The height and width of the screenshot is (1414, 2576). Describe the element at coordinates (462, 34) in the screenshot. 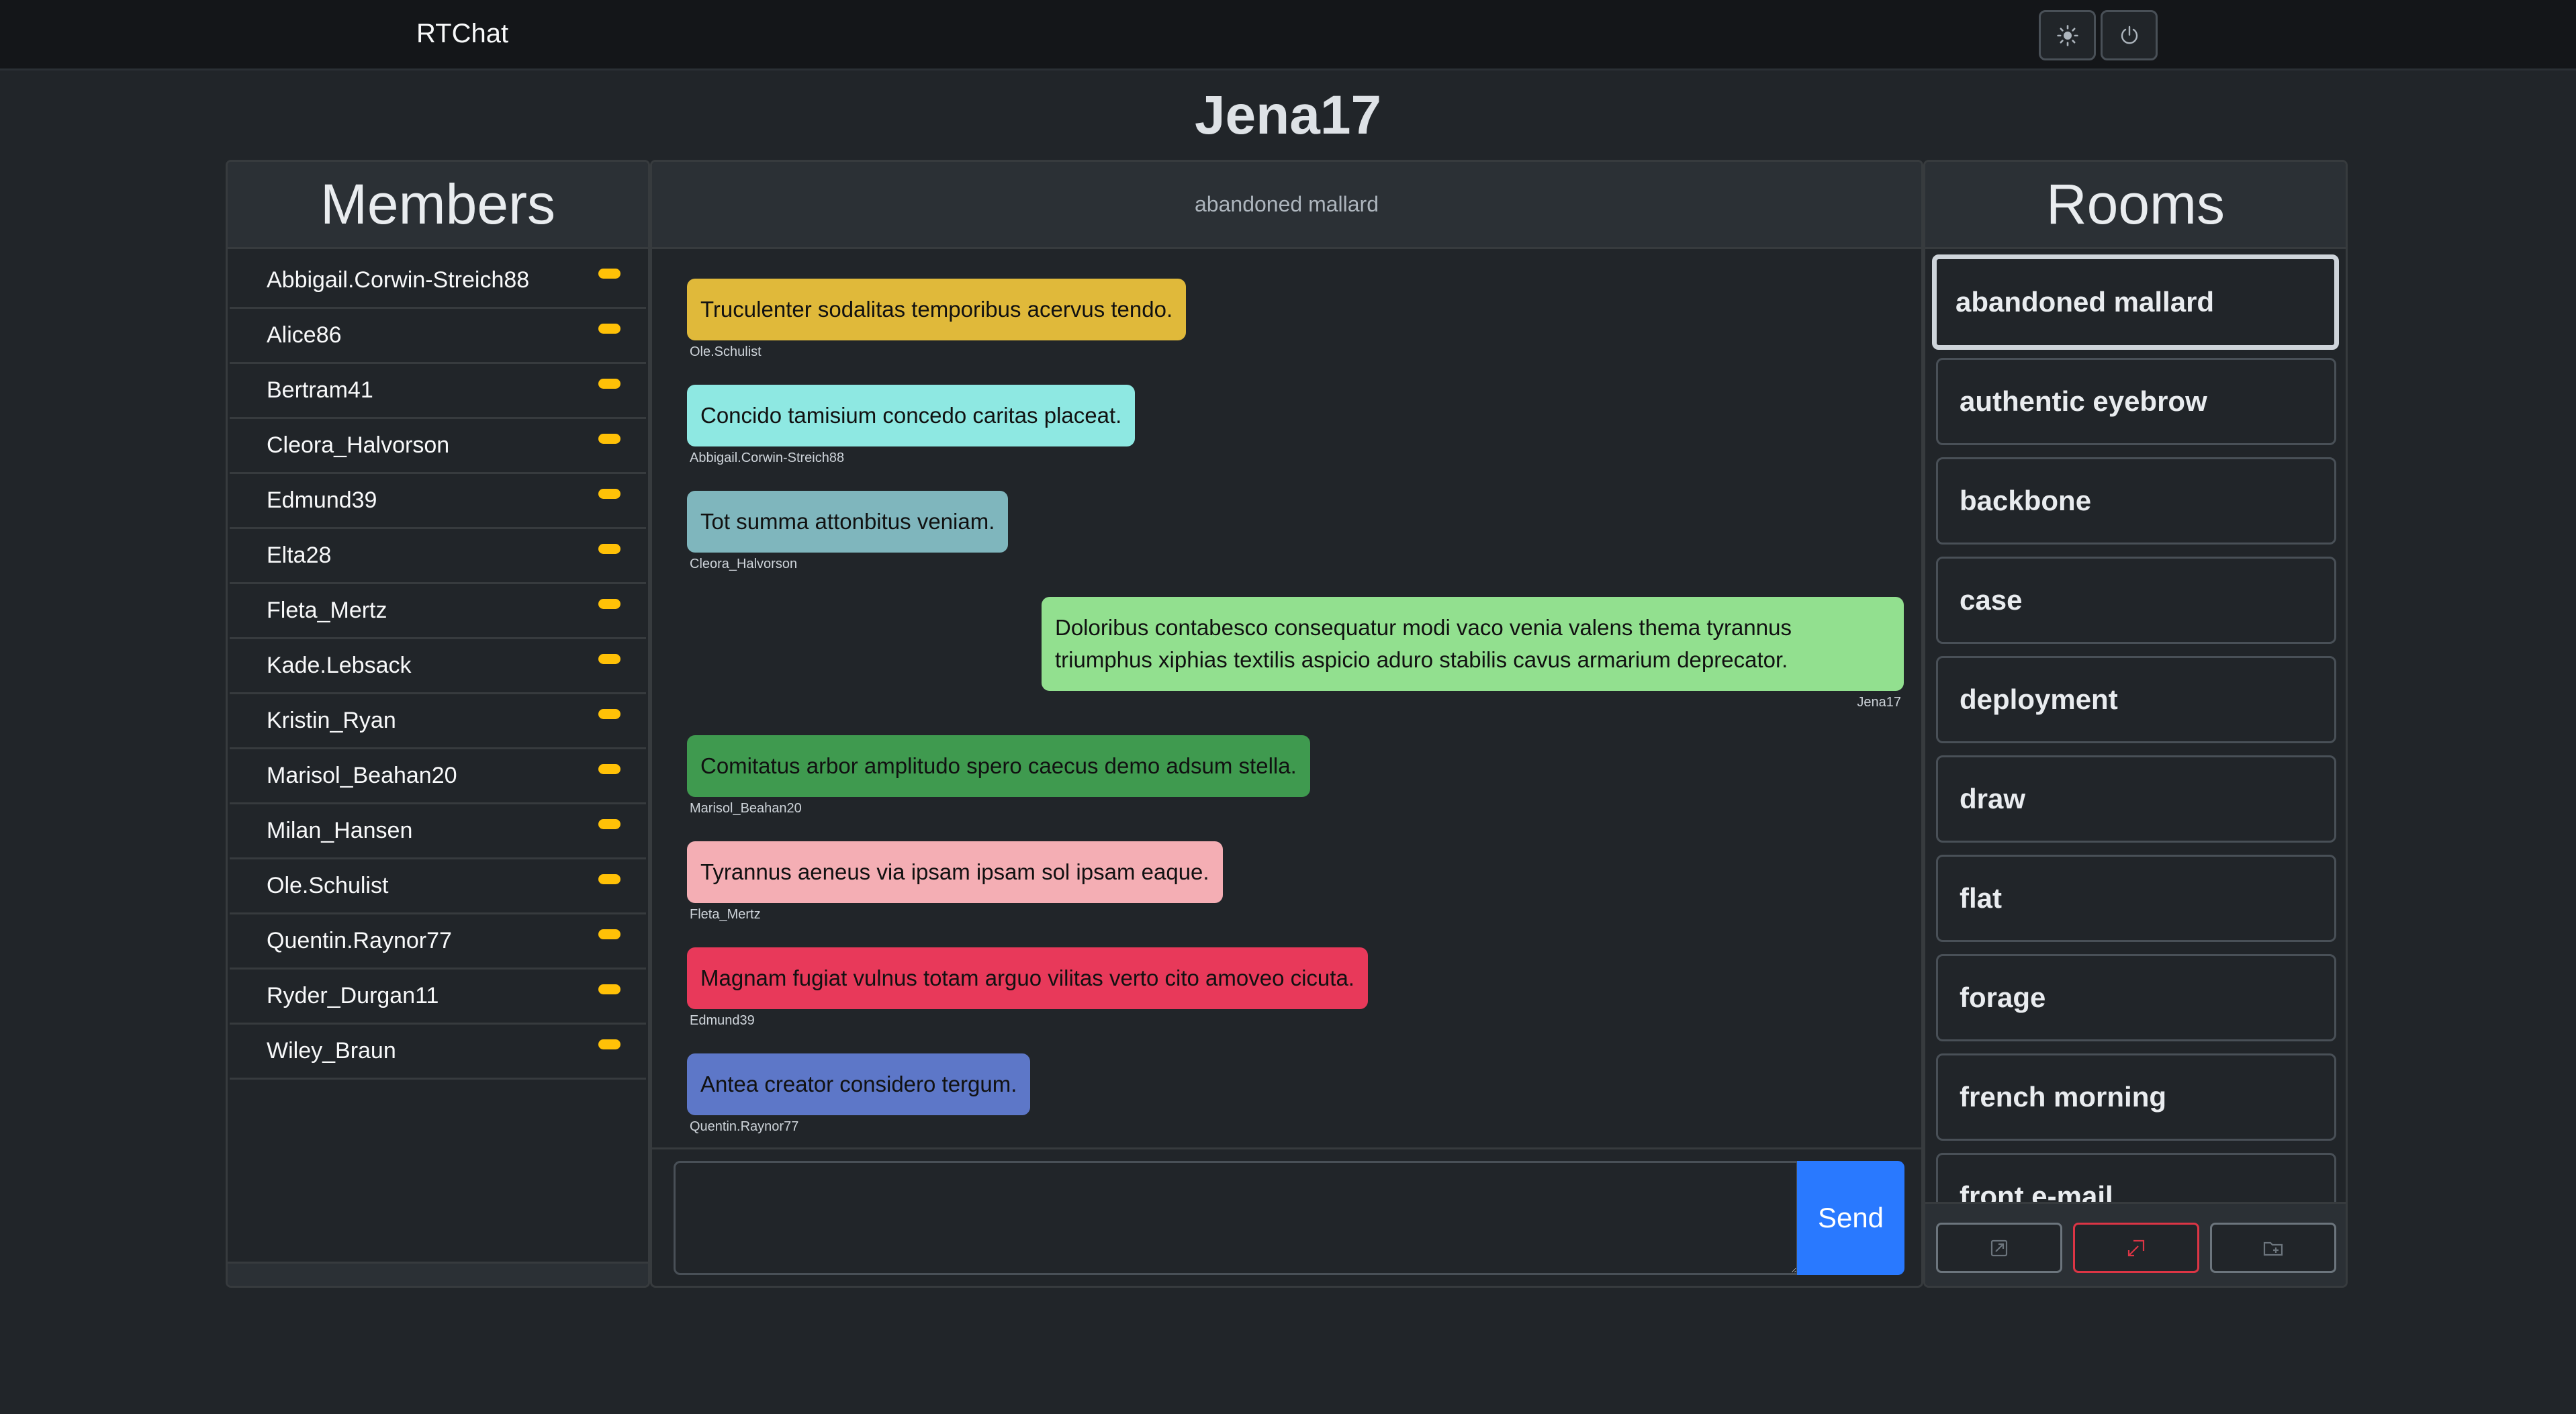

I see `app-brand: RTChat` at that location.